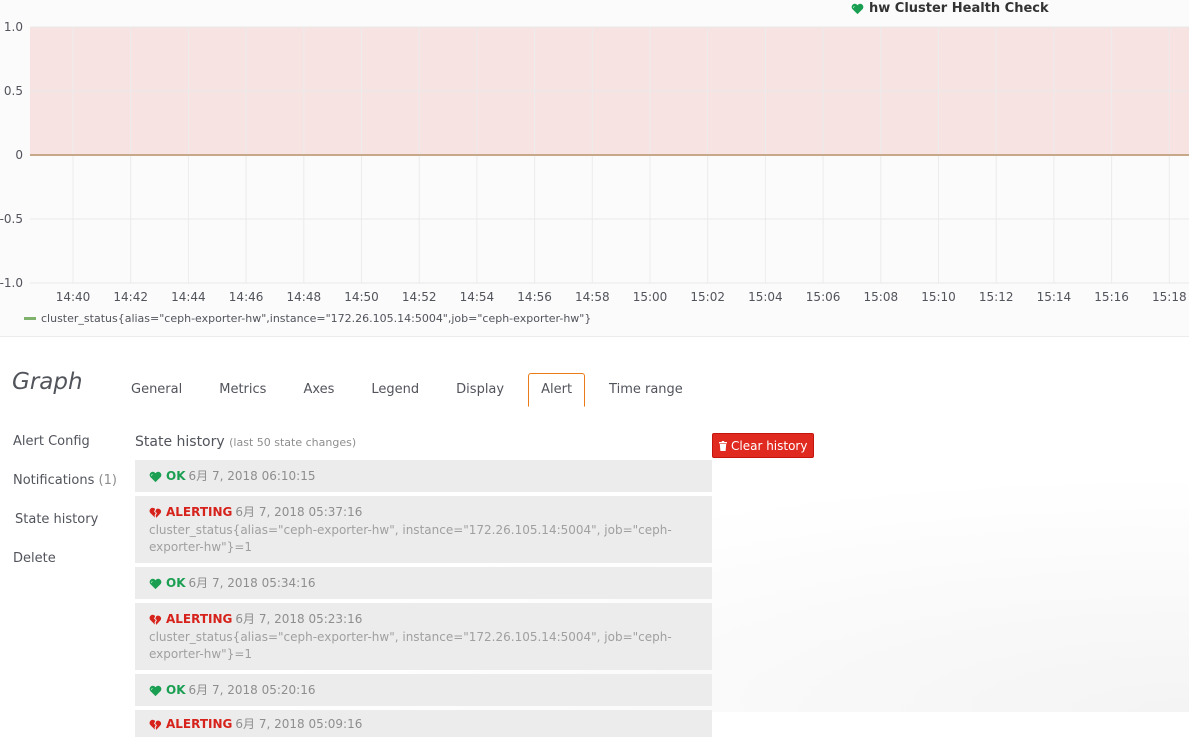 The width and height of the screenshot is (1189, 737). Describe the element at coordinates (769, 445) in the screenshot. I see `clear-history-label: Clear history` at that location.